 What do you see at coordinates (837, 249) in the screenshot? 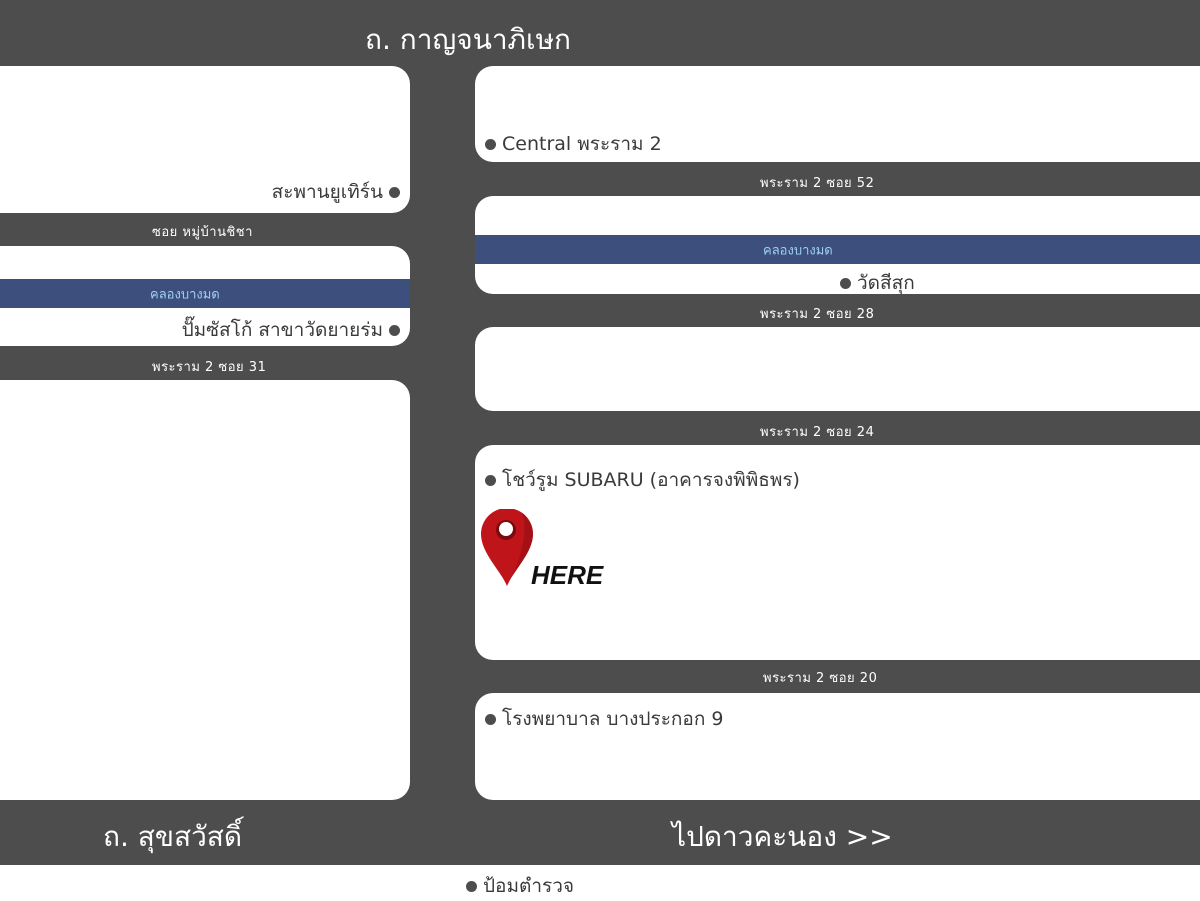
I see `canal-right: คลองบางมด` at bounding box center [837, 249].